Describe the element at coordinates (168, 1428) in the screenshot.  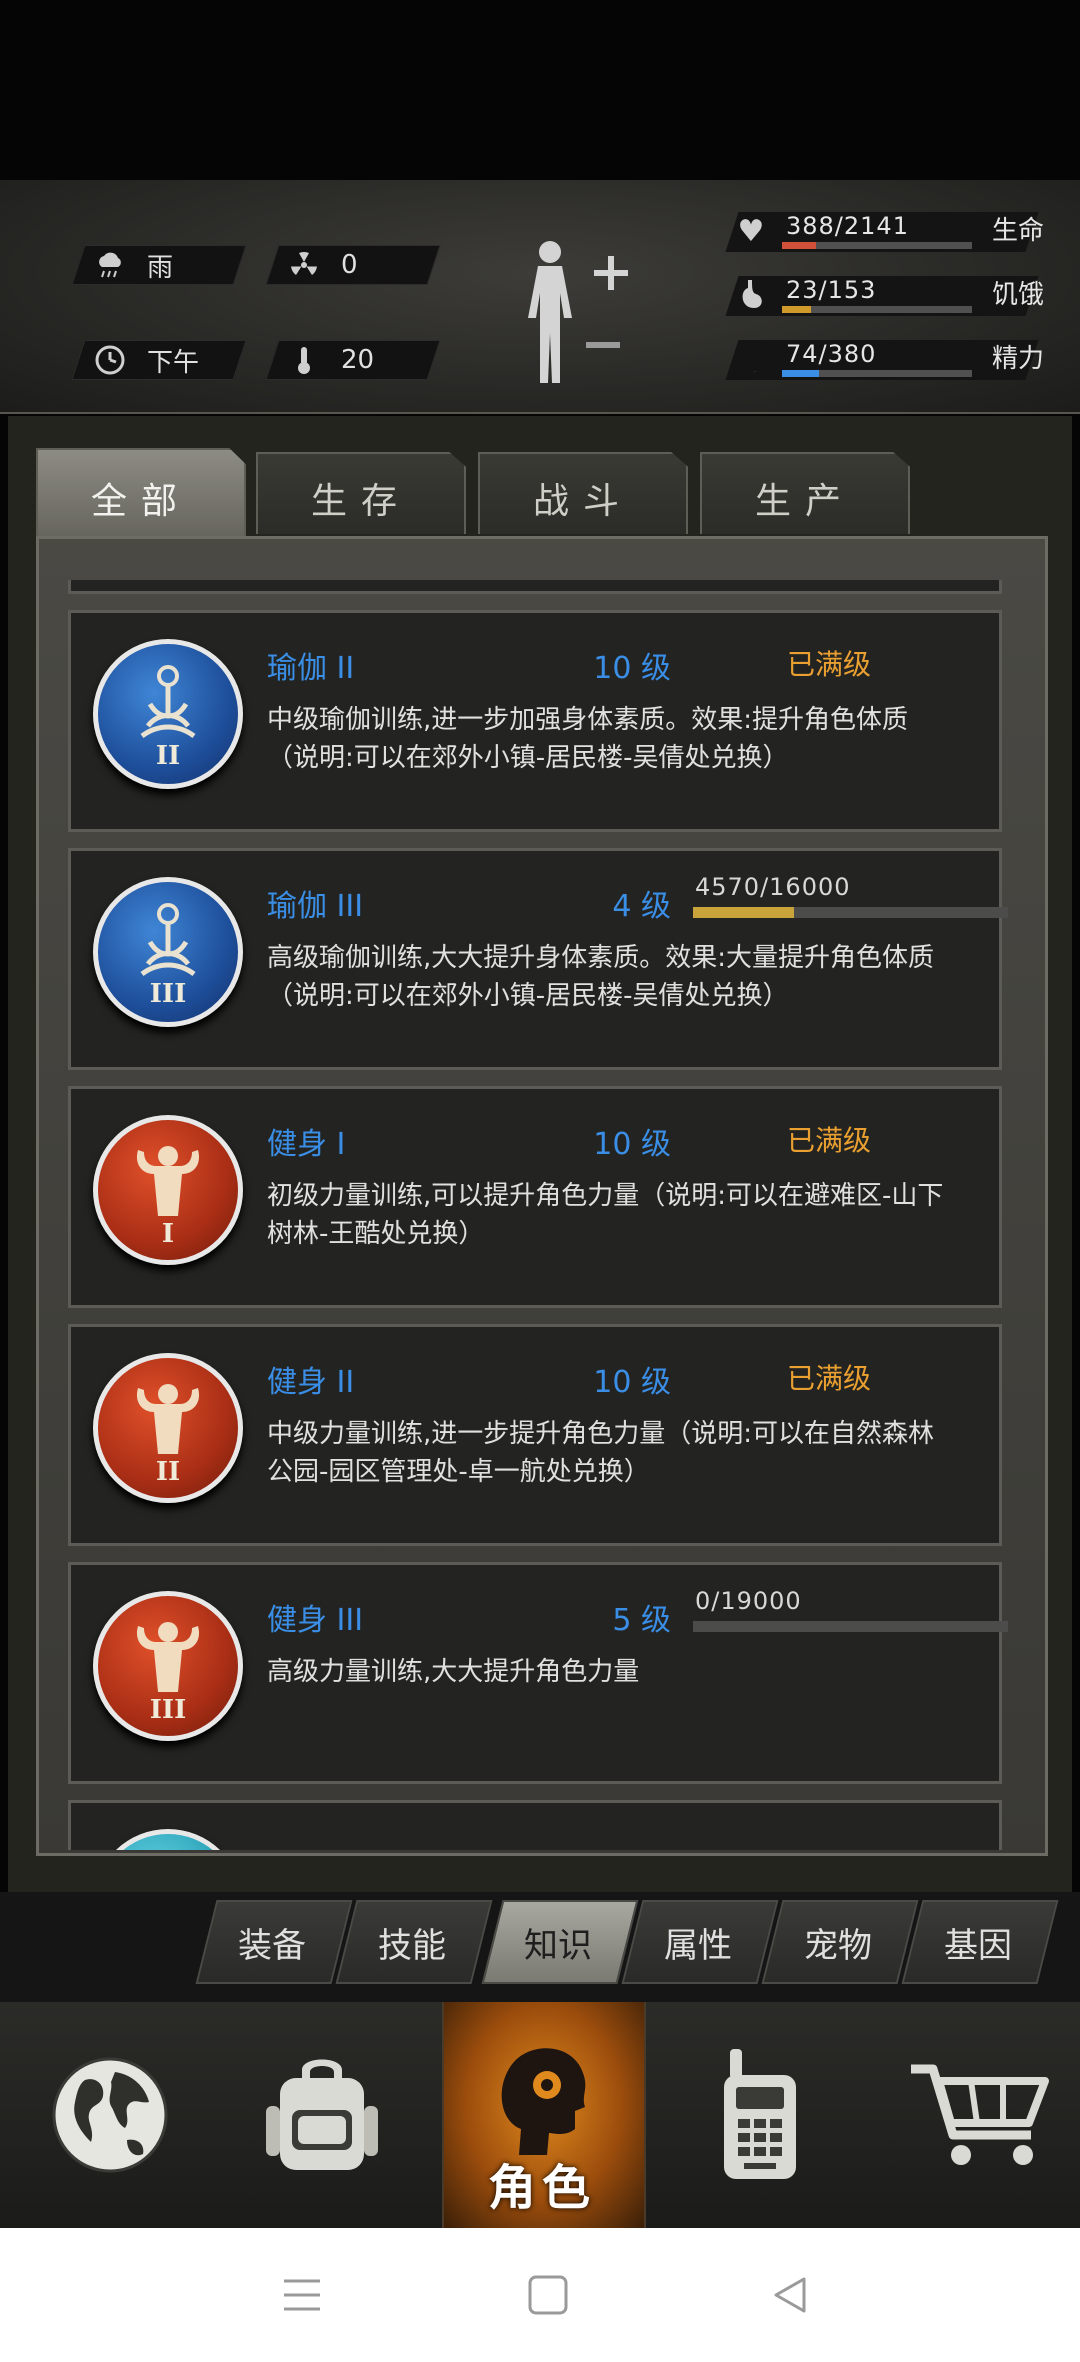
I see `bodybuilder-icon: II` at that location.